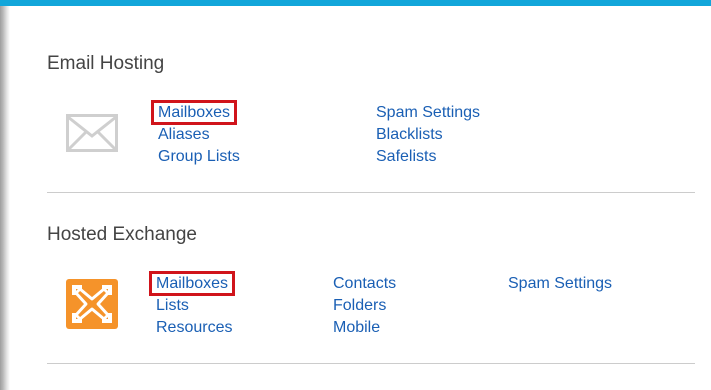 The width and height of the screenshot is (711, 390). Describe the element at coordinates (409, 134) in the screenshot. I see `email-hosting-blacklists-link: Blacklists` at that location.